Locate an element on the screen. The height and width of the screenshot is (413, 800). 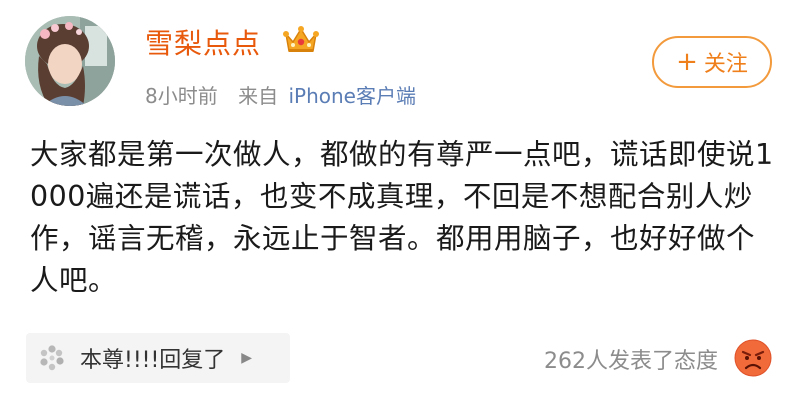
post-meta: 8小时前 来自 iPhone客户端 is located at coordinates (280, 94).